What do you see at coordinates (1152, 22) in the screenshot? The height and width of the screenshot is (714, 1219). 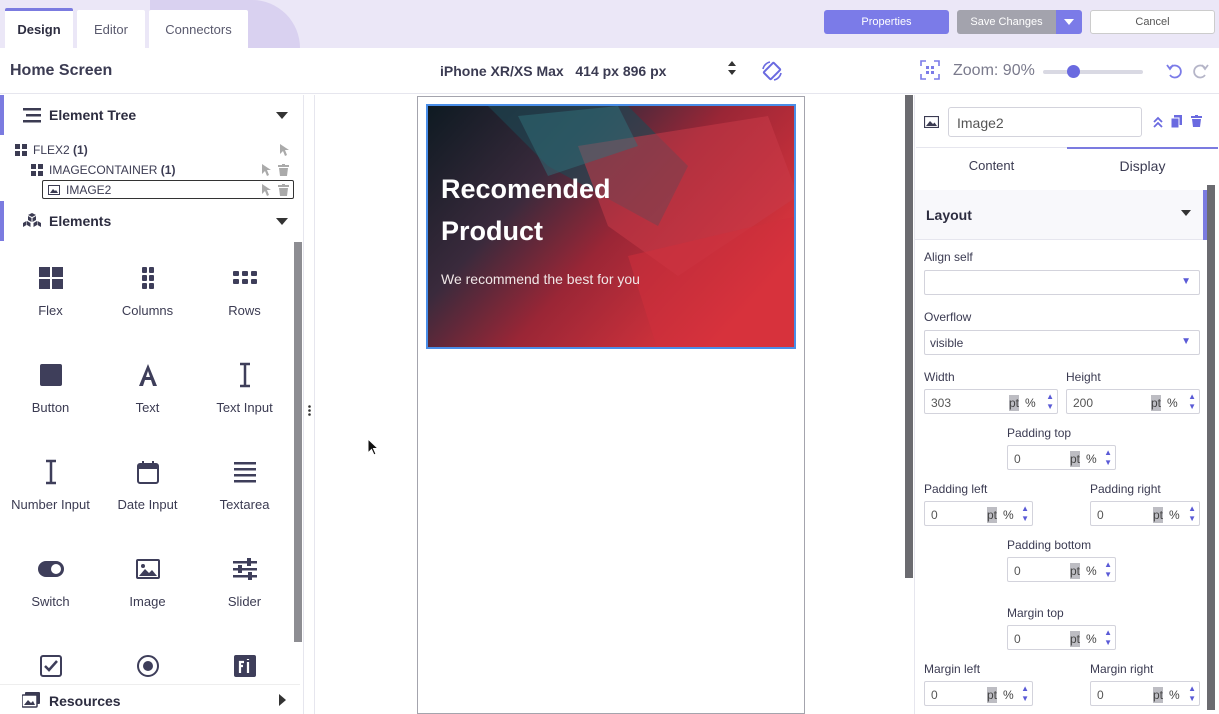 I see `cancel-button: Cancel` at bounding box center [1152, 22].